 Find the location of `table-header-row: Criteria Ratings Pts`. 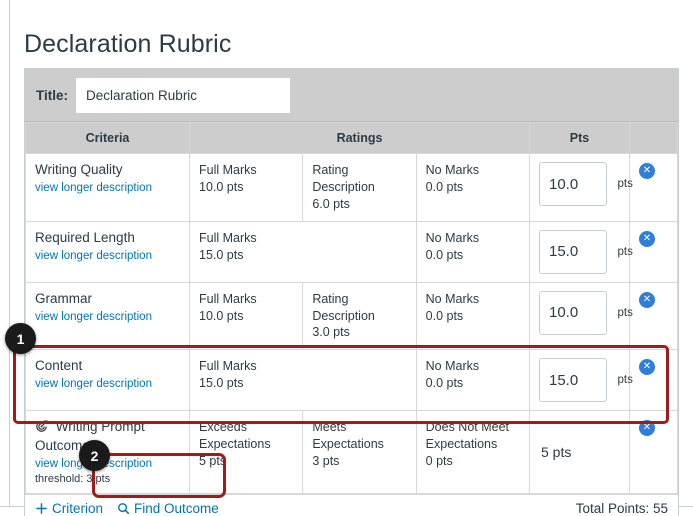

table-header-row: Criteria Ratings Pts is located at coordinates (351, 138).